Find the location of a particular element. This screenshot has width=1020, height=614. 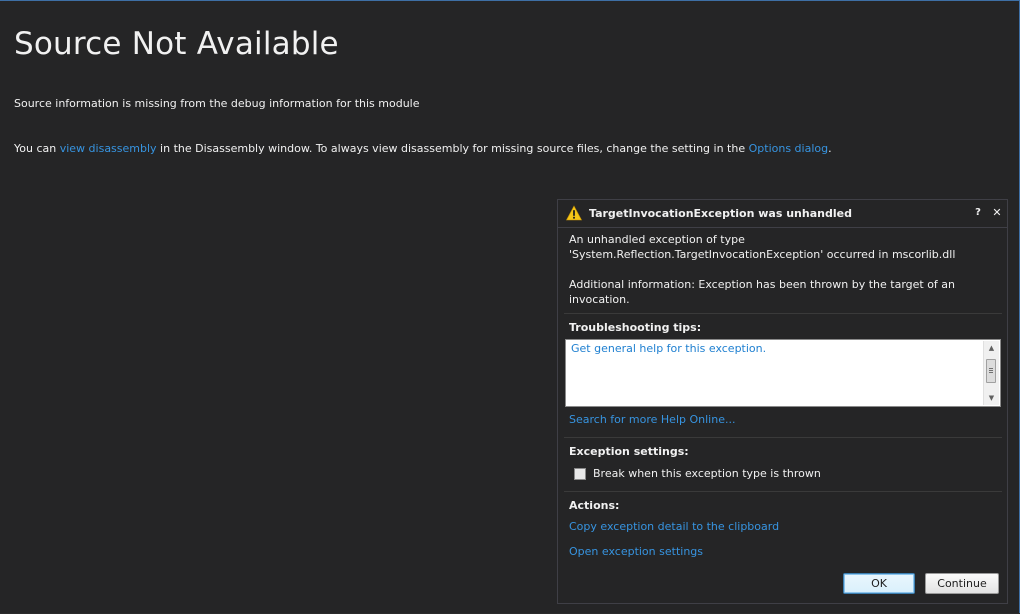

options-dialog-link: Options dialog is located at coordinates (789, 148).